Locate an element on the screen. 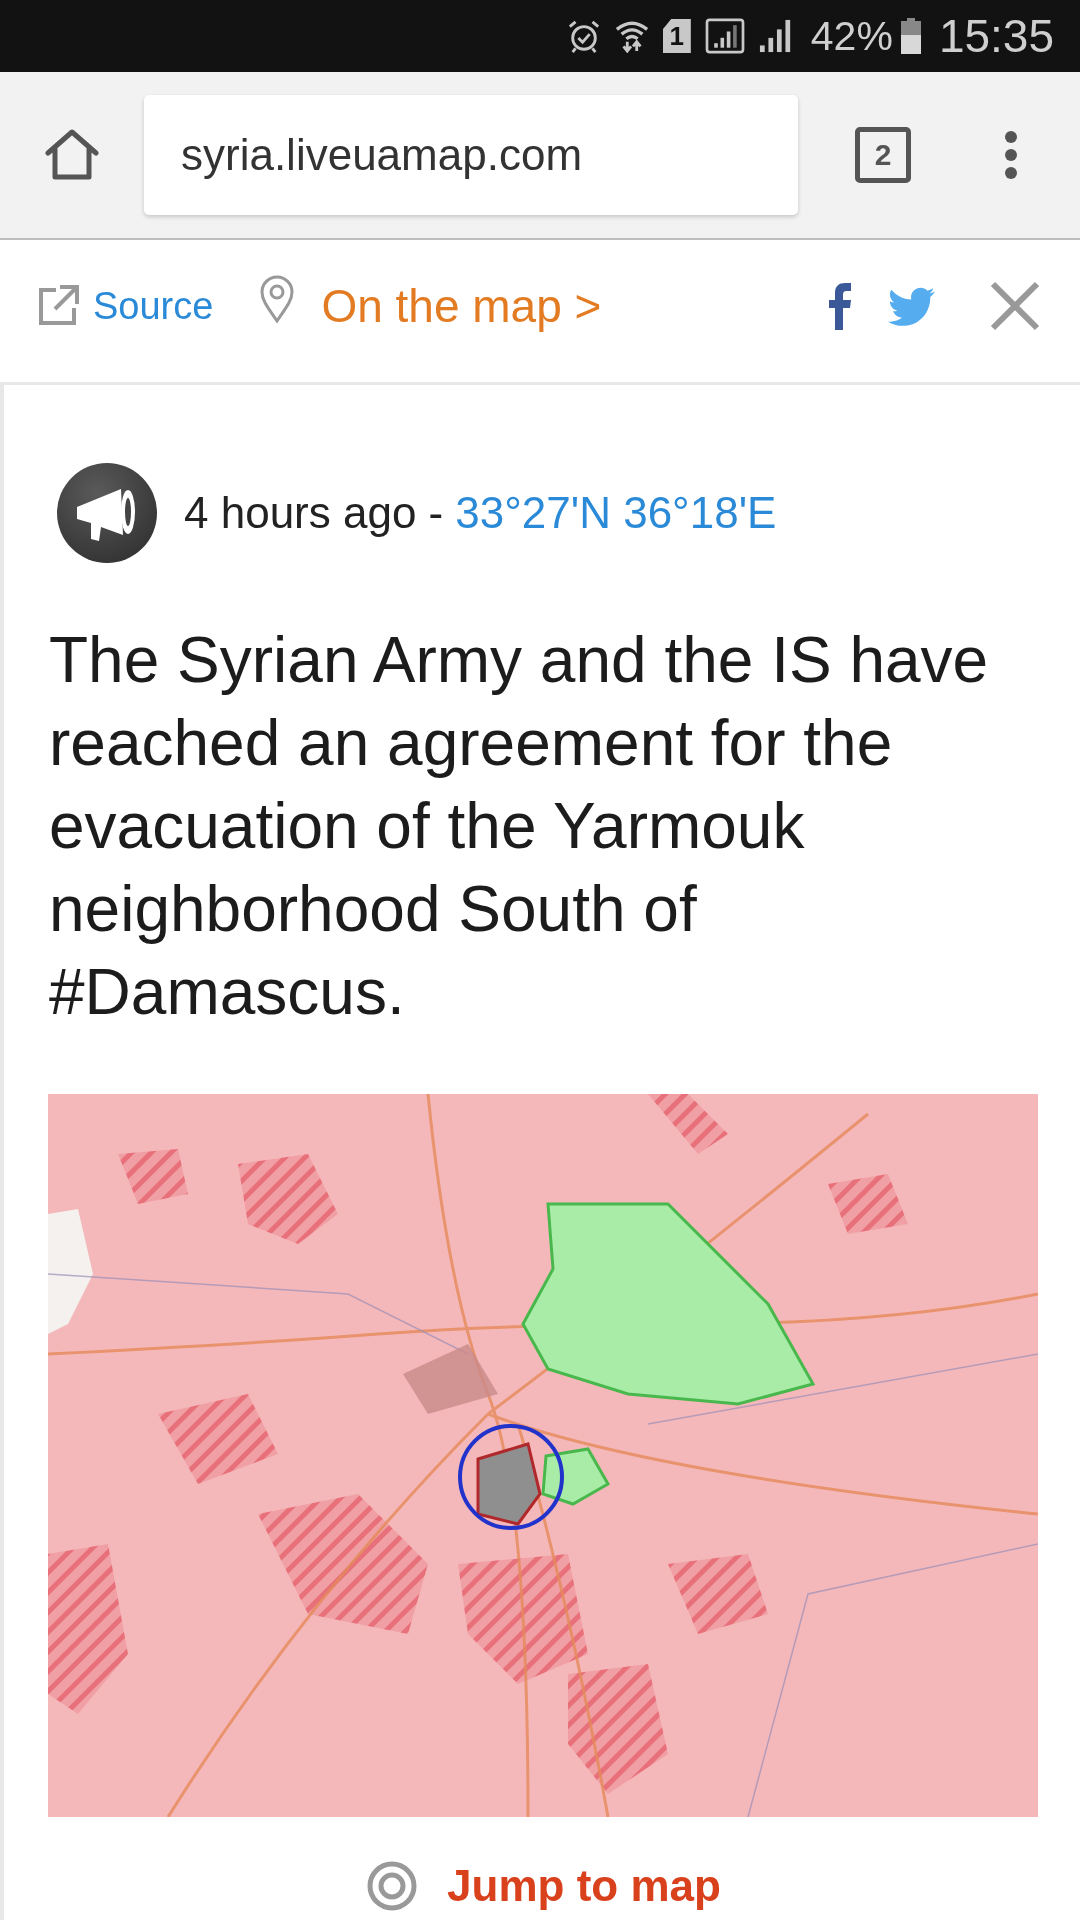  jump-to-map-button: Jump to map is located at coordinates (544, 1886).